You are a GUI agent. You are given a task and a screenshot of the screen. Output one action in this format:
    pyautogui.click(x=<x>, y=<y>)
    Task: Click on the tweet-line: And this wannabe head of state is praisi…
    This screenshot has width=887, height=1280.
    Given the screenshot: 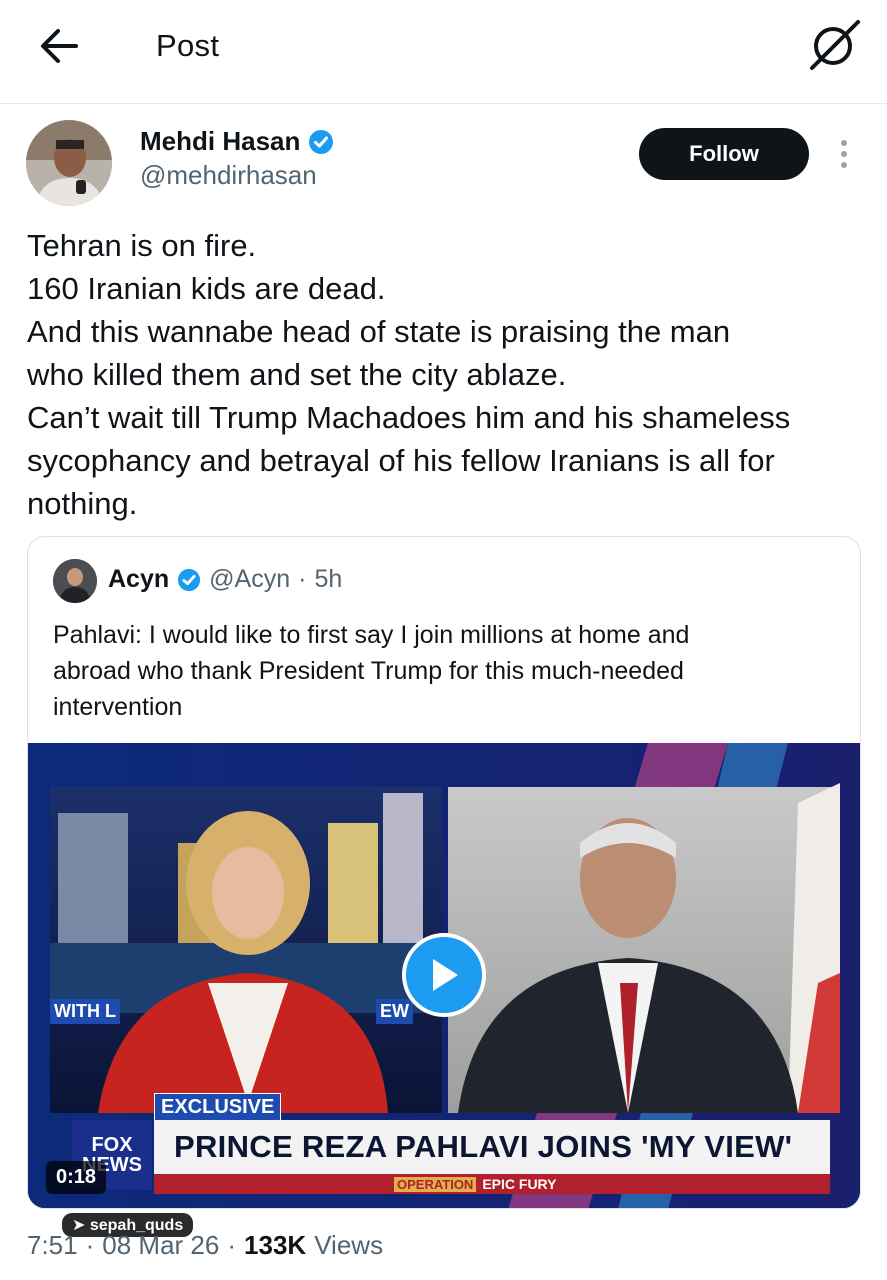 What is the action you would take?
    pyautogui.click(x=379, y=331)
    